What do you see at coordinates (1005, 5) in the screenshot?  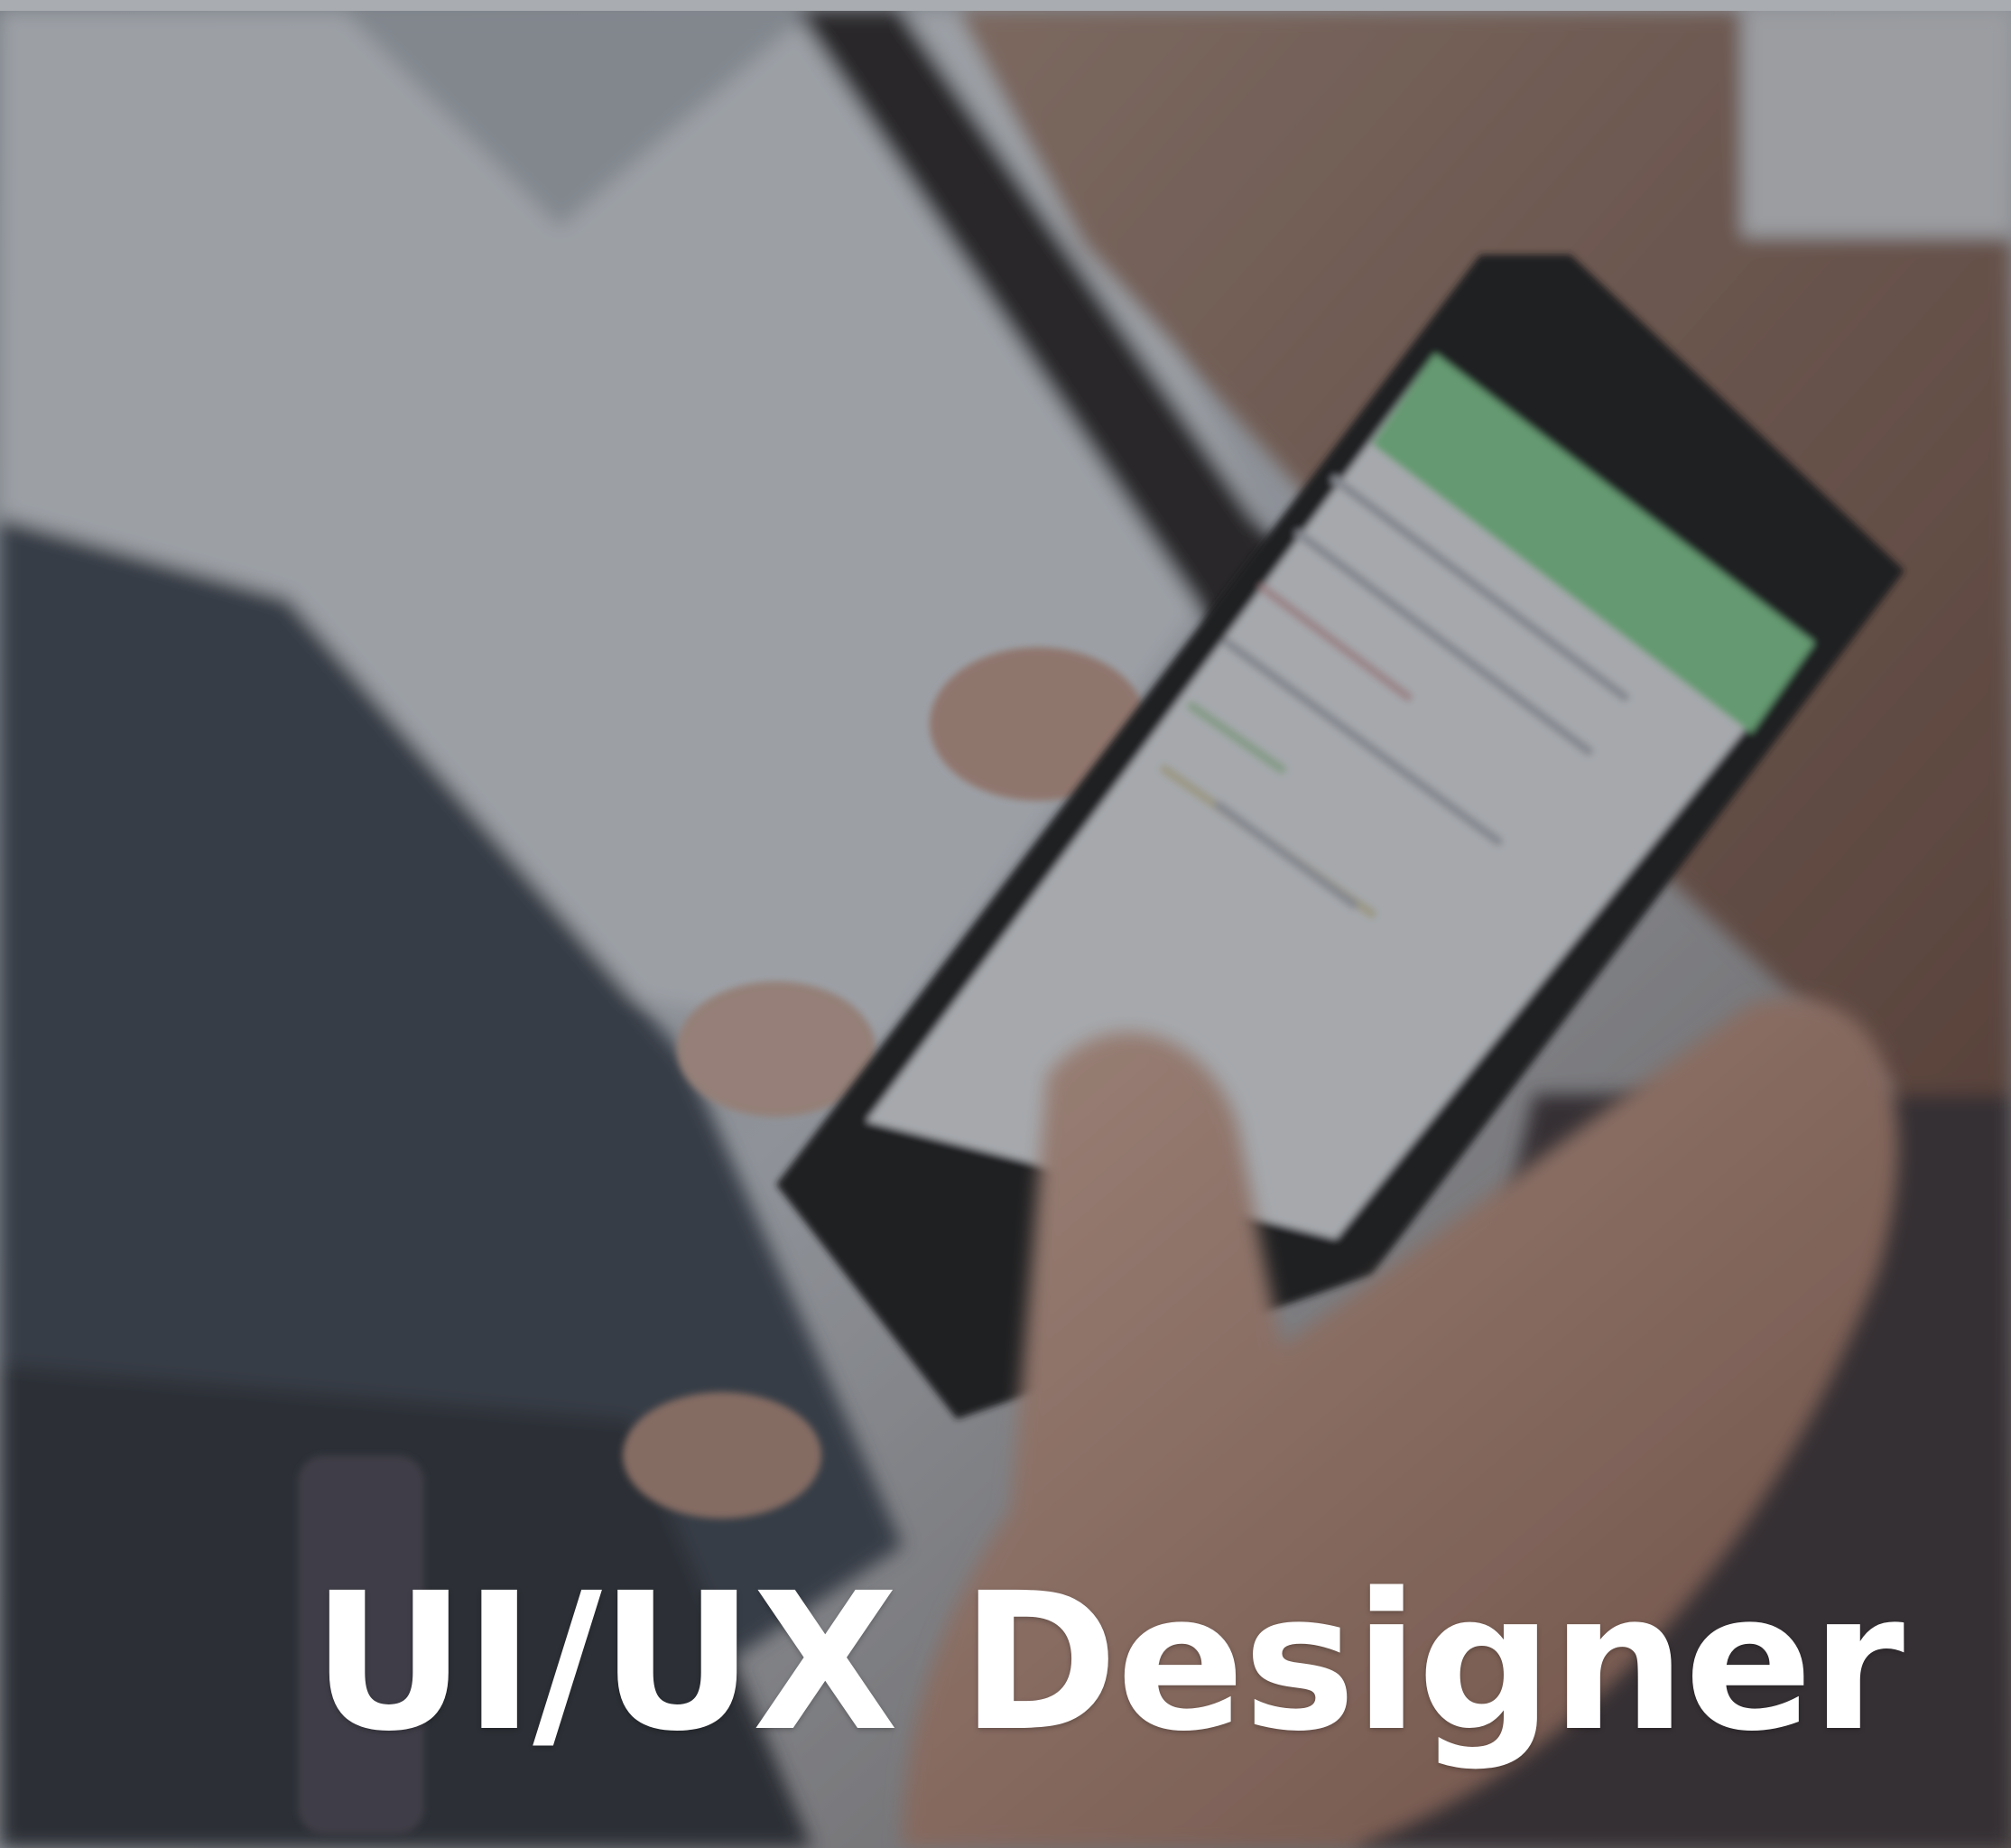 I see `top-border-strip` at bounding box center [1005, 5].